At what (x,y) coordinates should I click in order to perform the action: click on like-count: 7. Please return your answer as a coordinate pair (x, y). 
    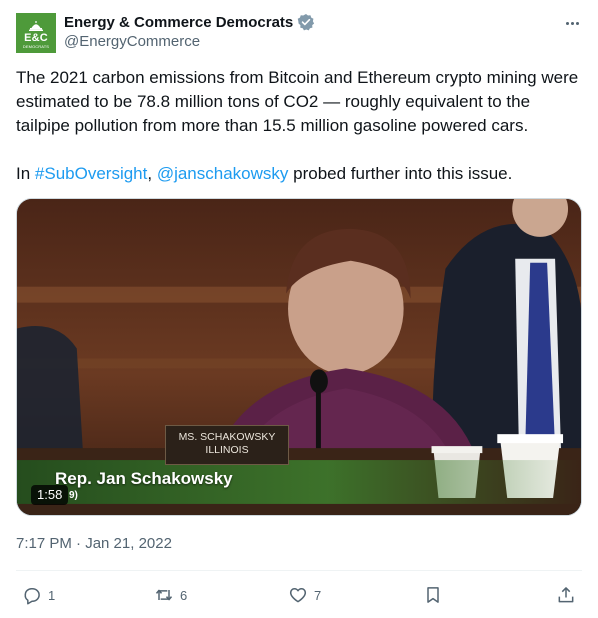
    Looking at the image, I should click on (318, 595).